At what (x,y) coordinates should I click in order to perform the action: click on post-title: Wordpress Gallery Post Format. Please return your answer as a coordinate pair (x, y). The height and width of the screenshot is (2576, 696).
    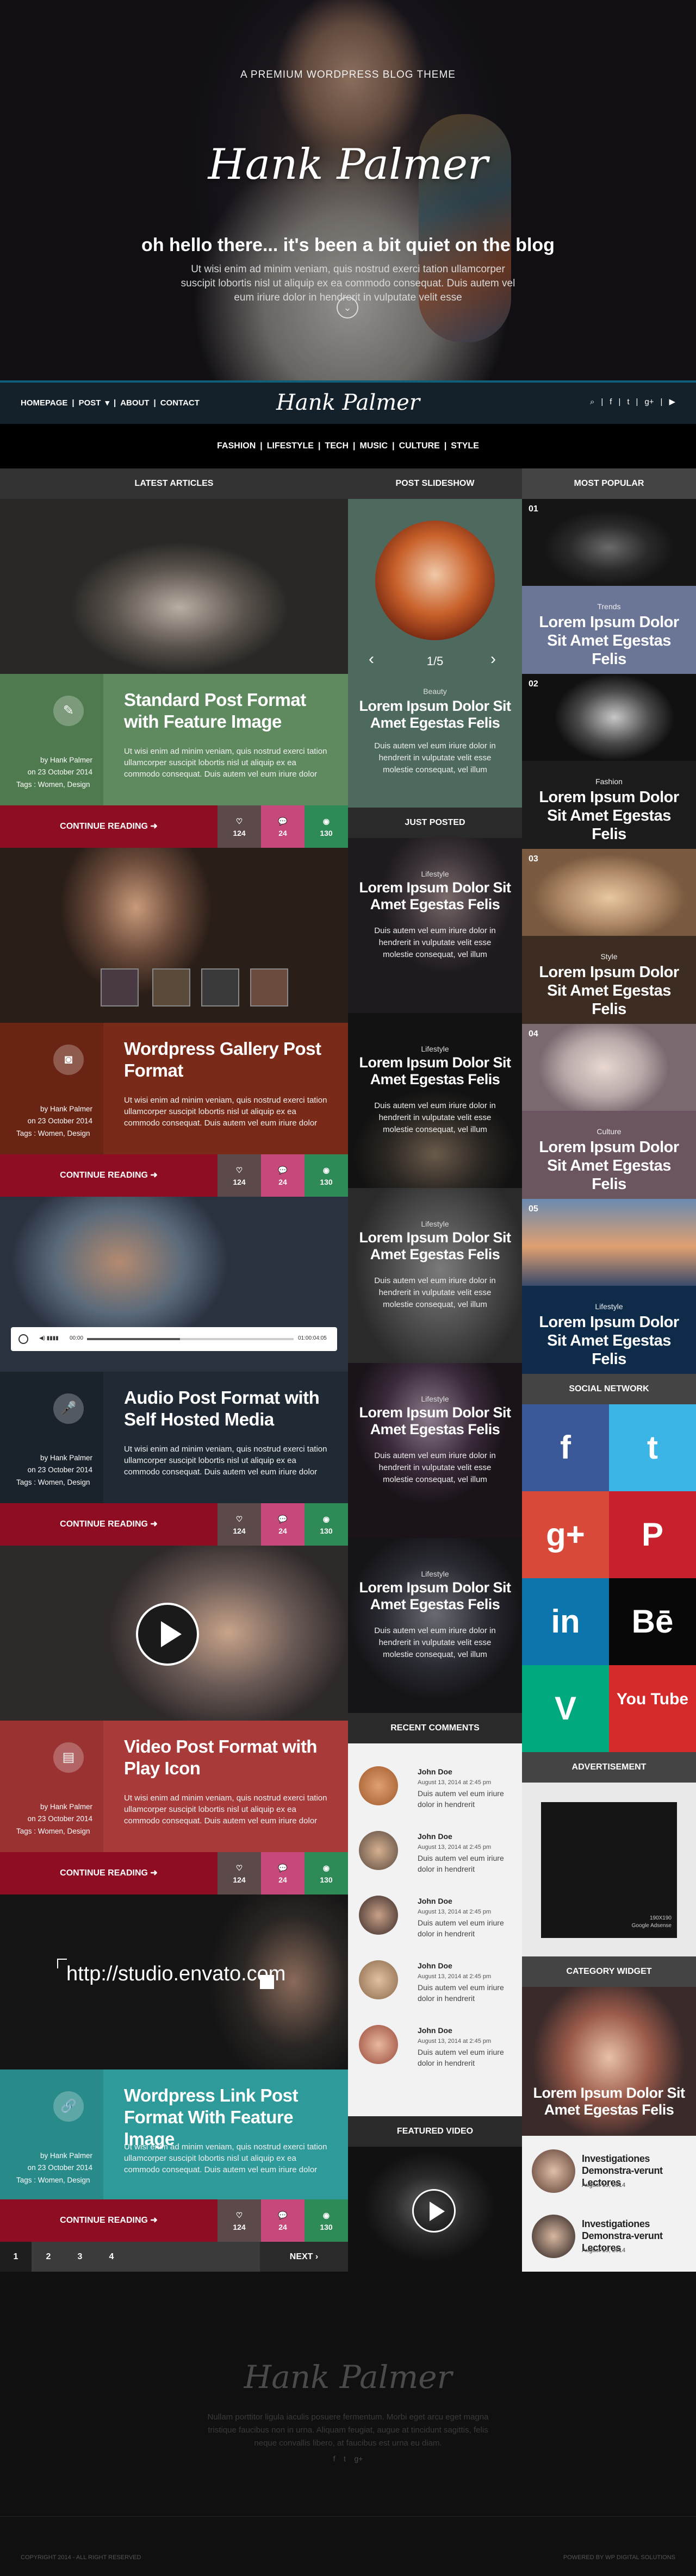
    Looking at the image, I should click on (232, 1059).